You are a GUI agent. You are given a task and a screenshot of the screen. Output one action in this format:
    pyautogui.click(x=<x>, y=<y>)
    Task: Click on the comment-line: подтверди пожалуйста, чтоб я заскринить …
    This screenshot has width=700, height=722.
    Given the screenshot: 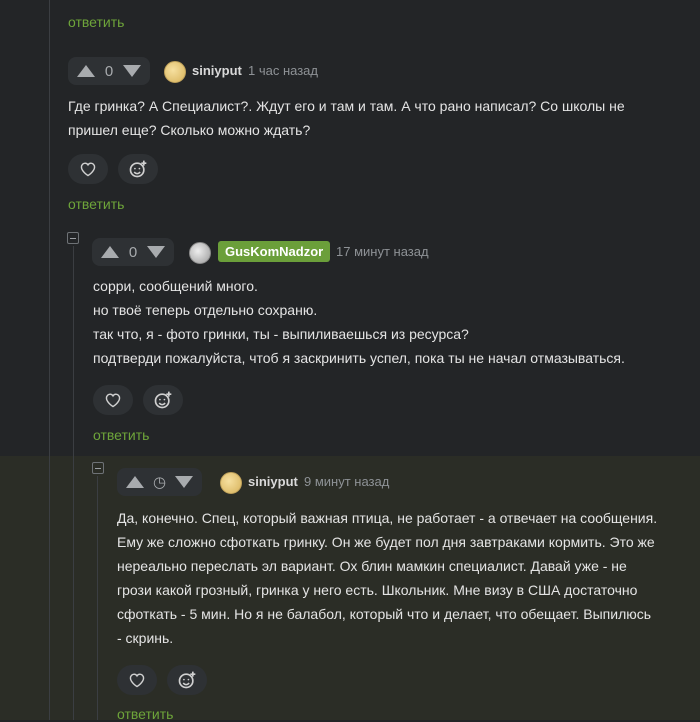 What is the action you would take?
    pyautogui.click(x=359, y=358)
    